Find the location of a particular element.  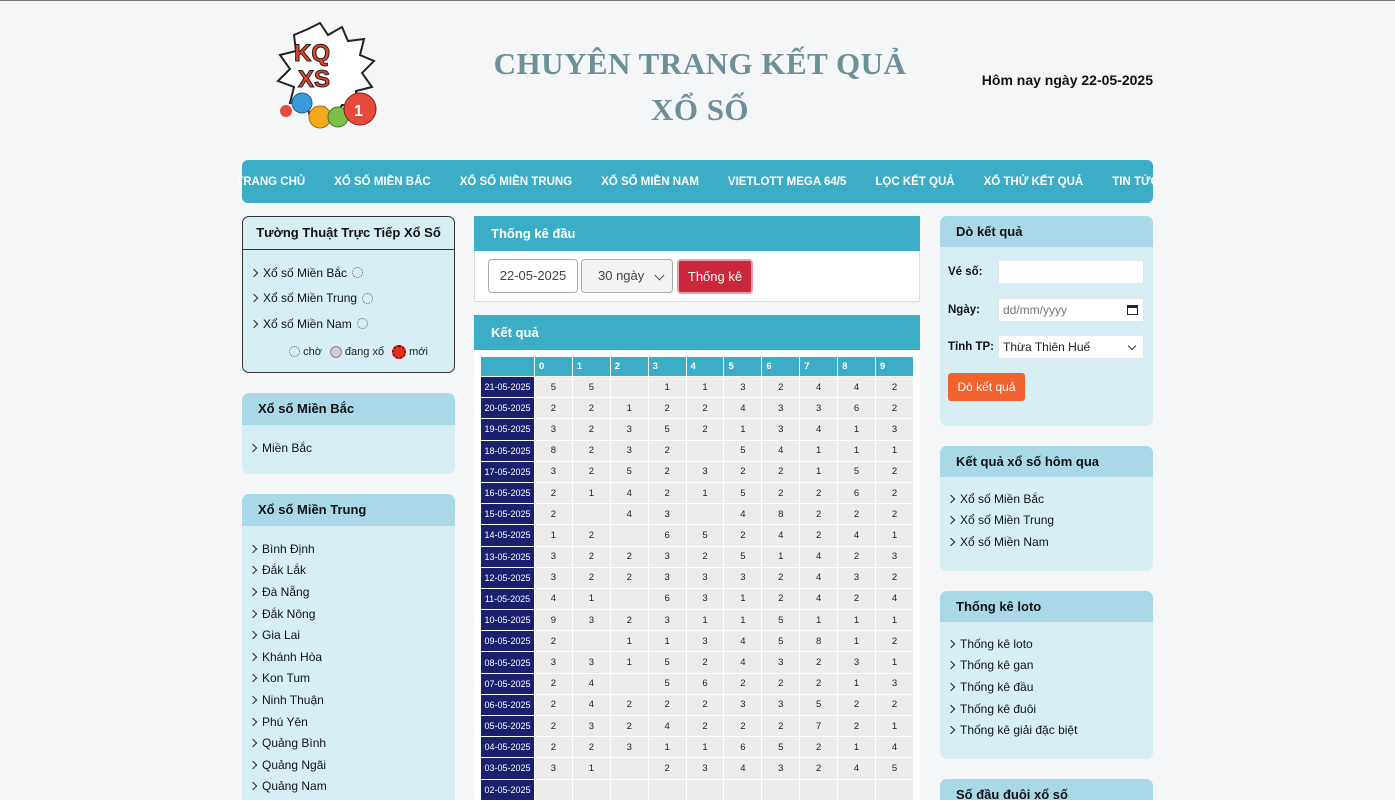

live-item-mien-bac: Xổ số Miền Bắc is located at coordinates (351, 273).